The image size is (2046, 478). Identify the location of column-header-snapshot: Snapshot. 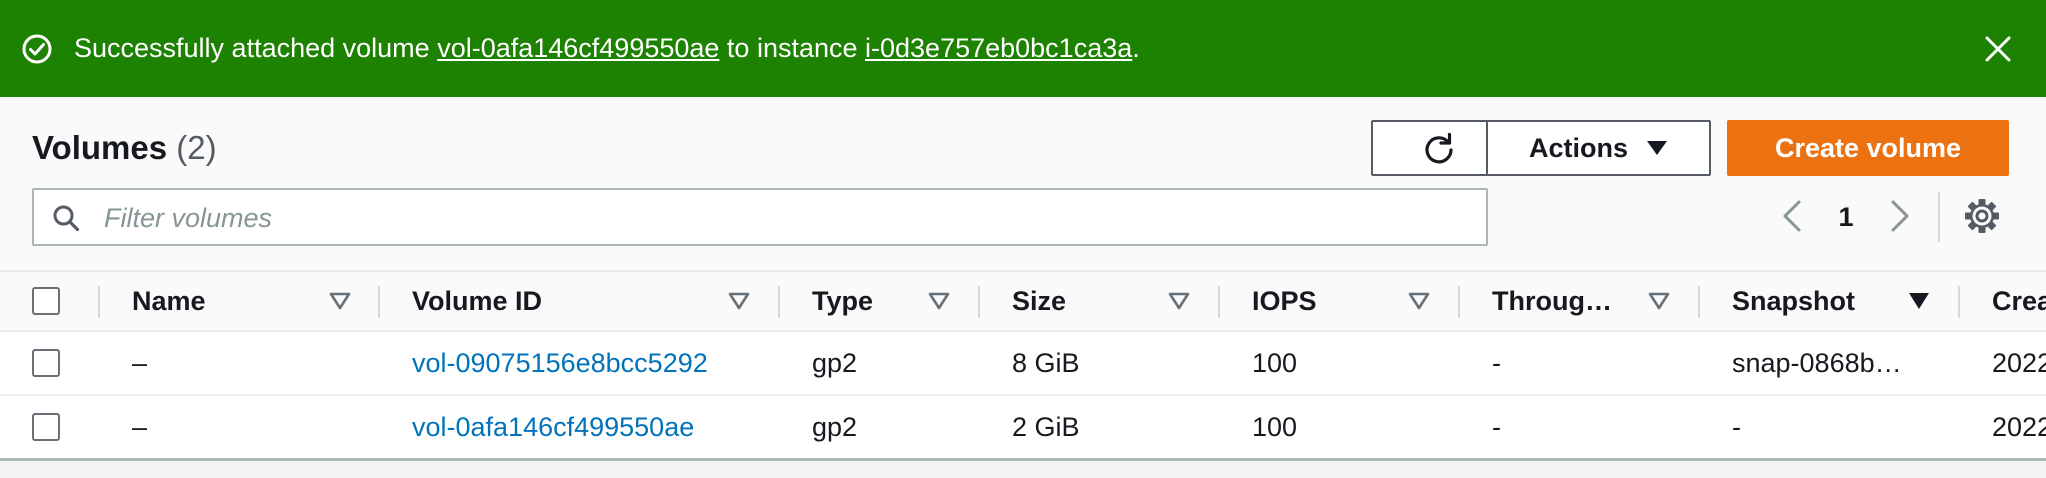
(1793, 301).